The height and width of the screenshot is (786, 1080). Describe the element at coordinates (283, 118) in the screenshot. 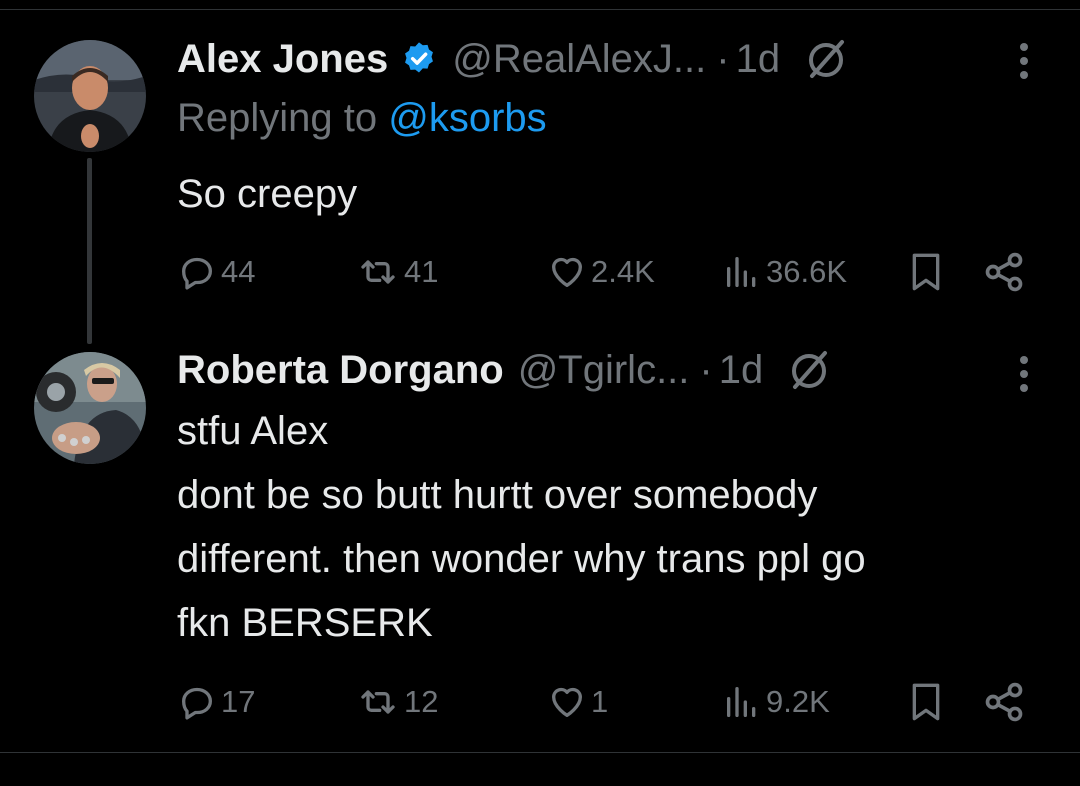

I see `replying-to-label: Replying to` at that location.